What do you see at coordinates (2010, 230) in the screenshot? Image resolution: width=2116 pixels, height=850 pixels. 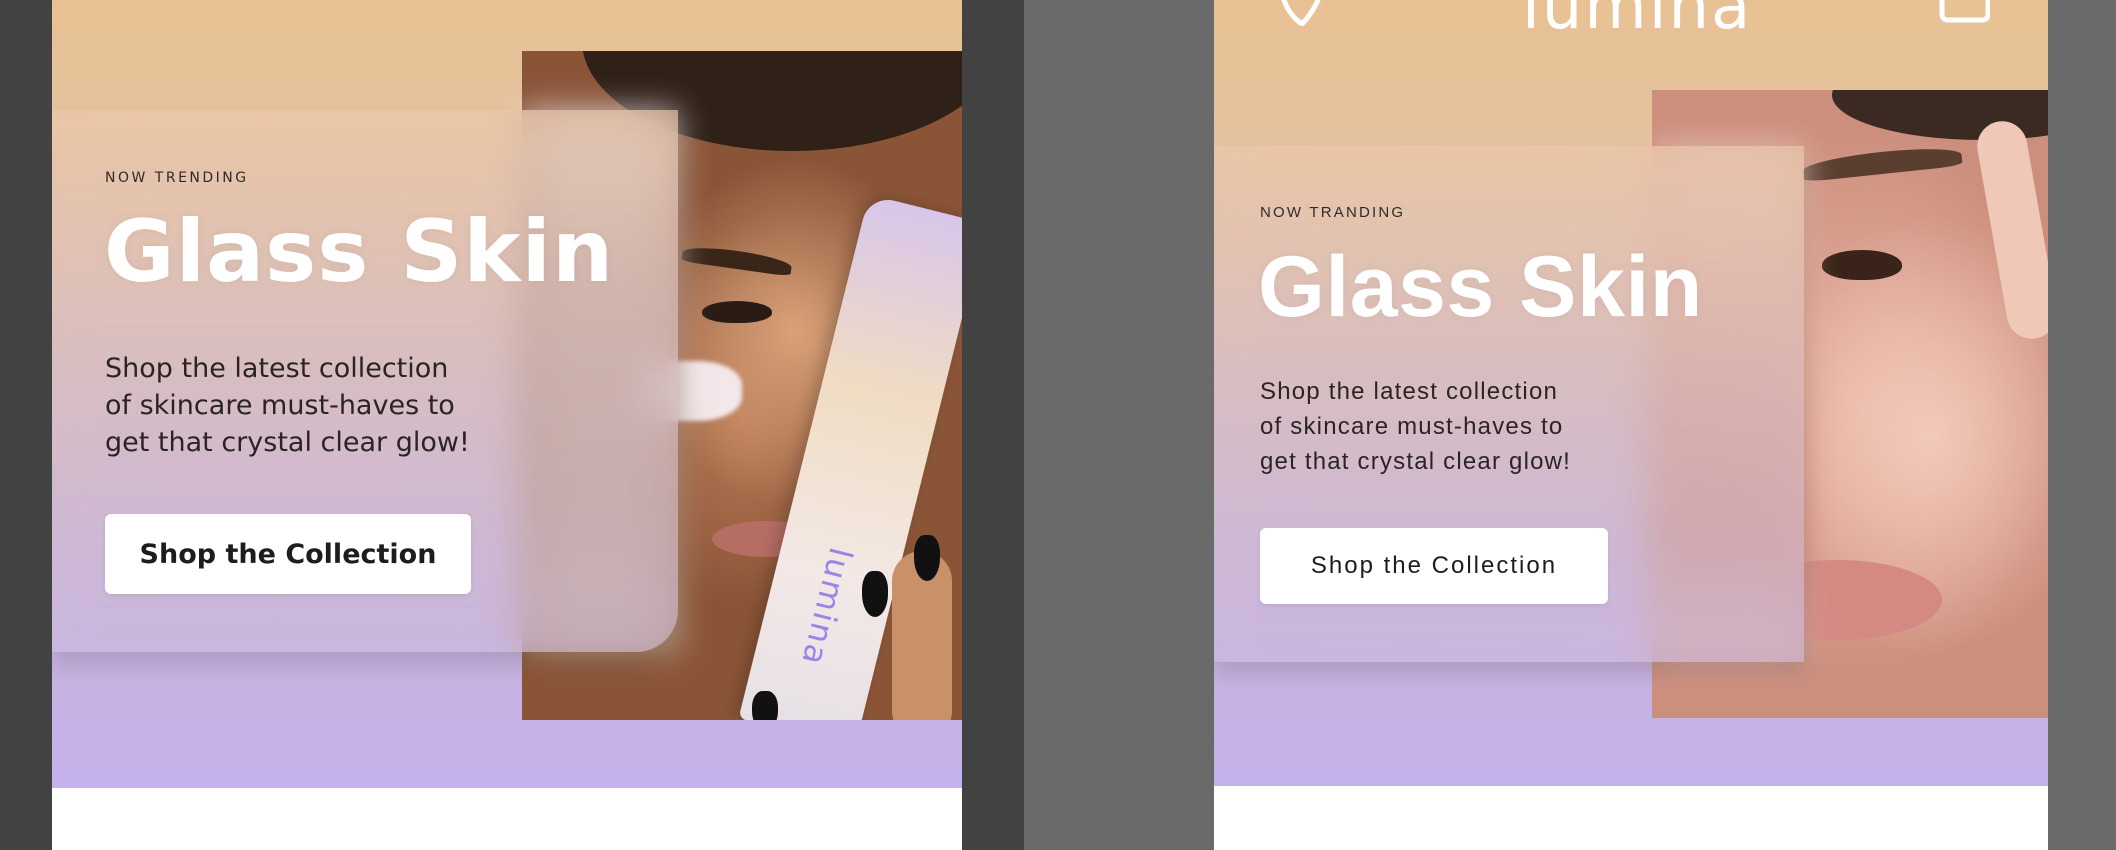 I see `photo-hand` at bounding box center [2010, 230].